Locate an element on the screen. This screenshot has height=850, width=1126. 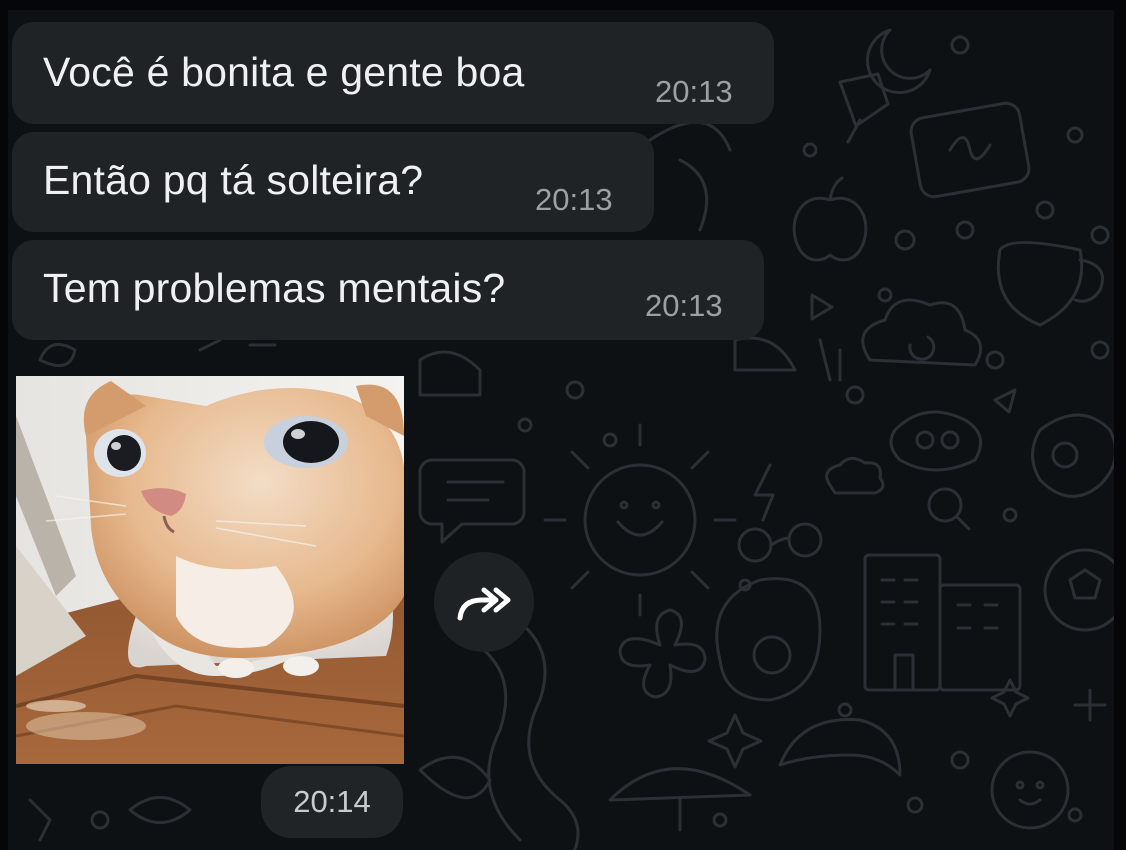
incoming-message-bubble: Você é bonita e gente boa 20:13 is located at coordinates (393, 73).